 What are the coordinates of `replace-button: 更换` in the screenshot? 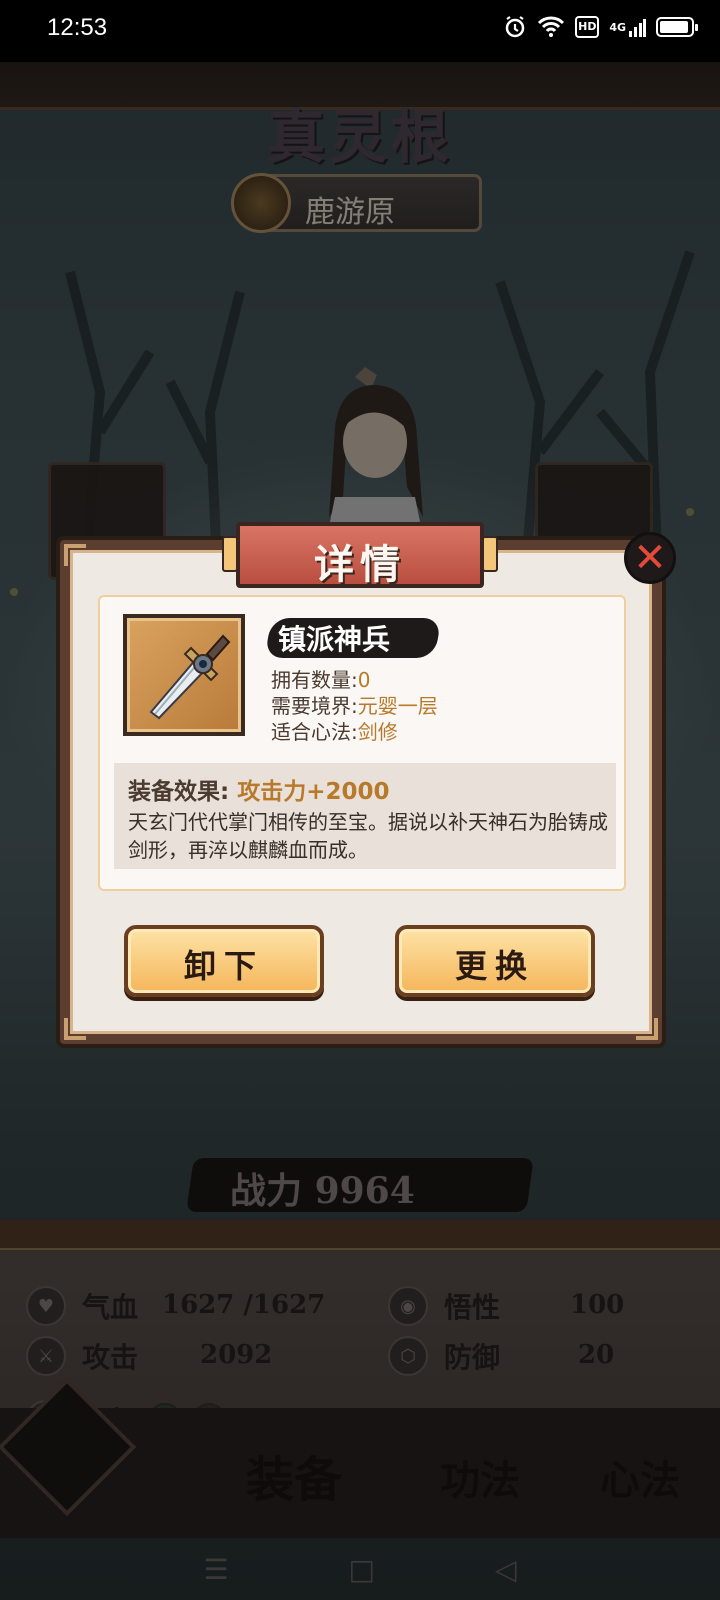 It's located at (495, 961).